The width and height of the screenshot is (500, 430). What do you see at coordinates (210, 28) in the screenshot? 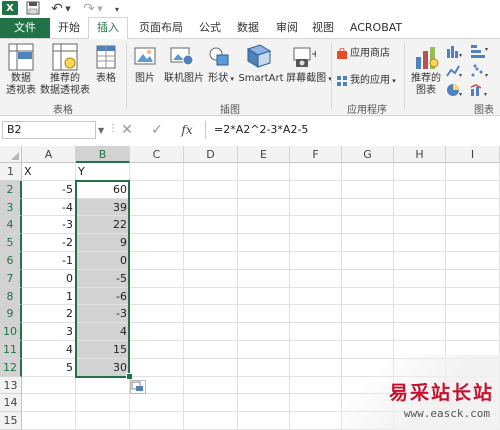
I see `tab-formulas: 公式` at bounding box center [210, 28].